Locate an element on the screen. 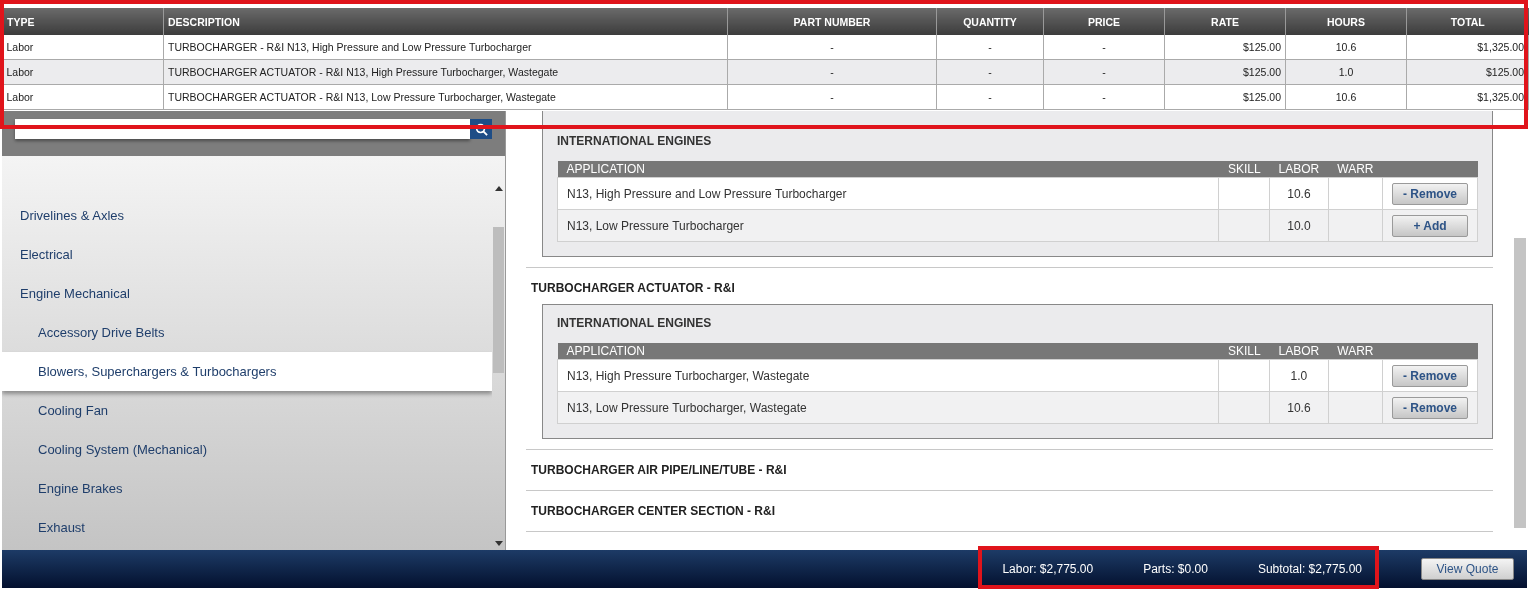 Image resolution: width=1533 pixels, height=595 pixels. category-item: Blowers, Superchargers & Turbochargers is located at coordinates (247, 371).